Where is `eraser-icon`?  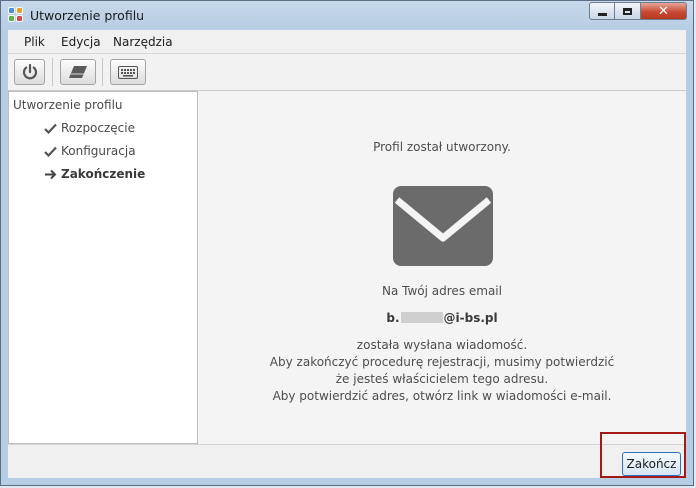 eraser-icon is located at coordinates (78, 72).